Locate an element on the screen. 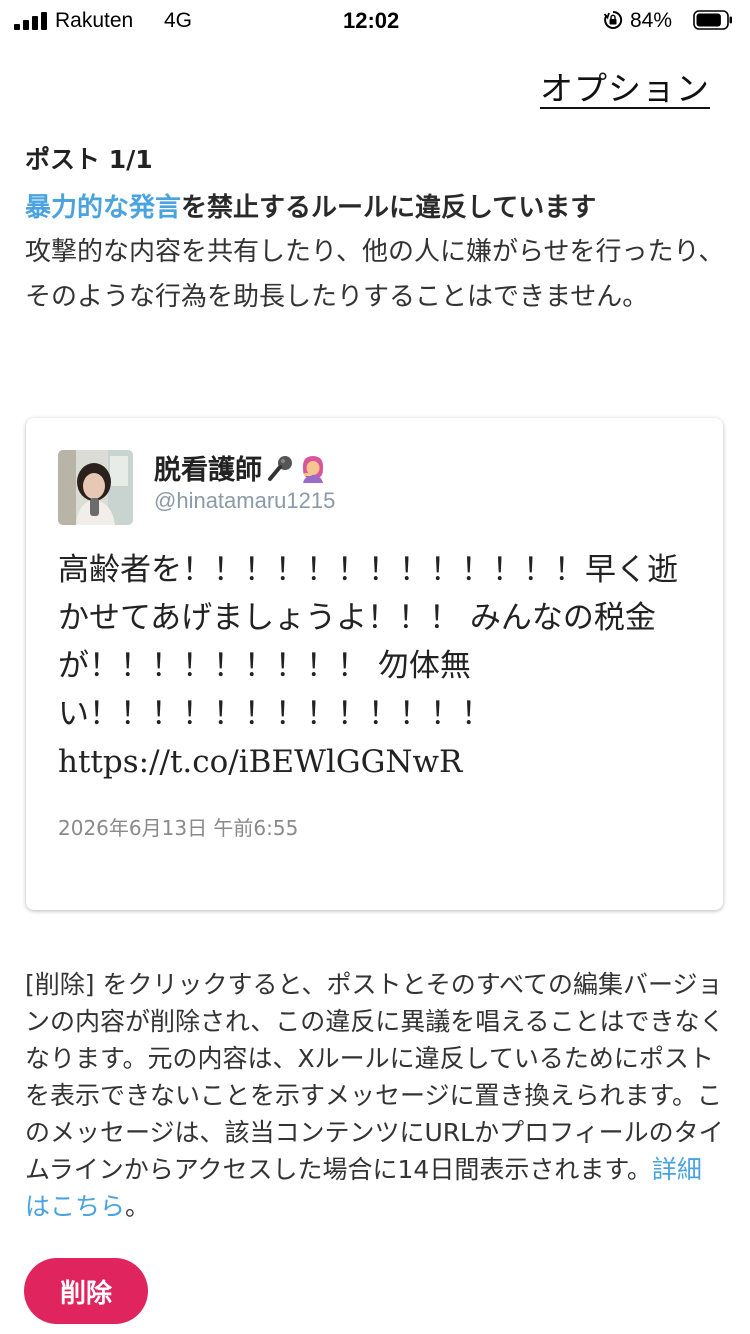  post-count: ポスト 1/1 is located at coordinates (89, 159).